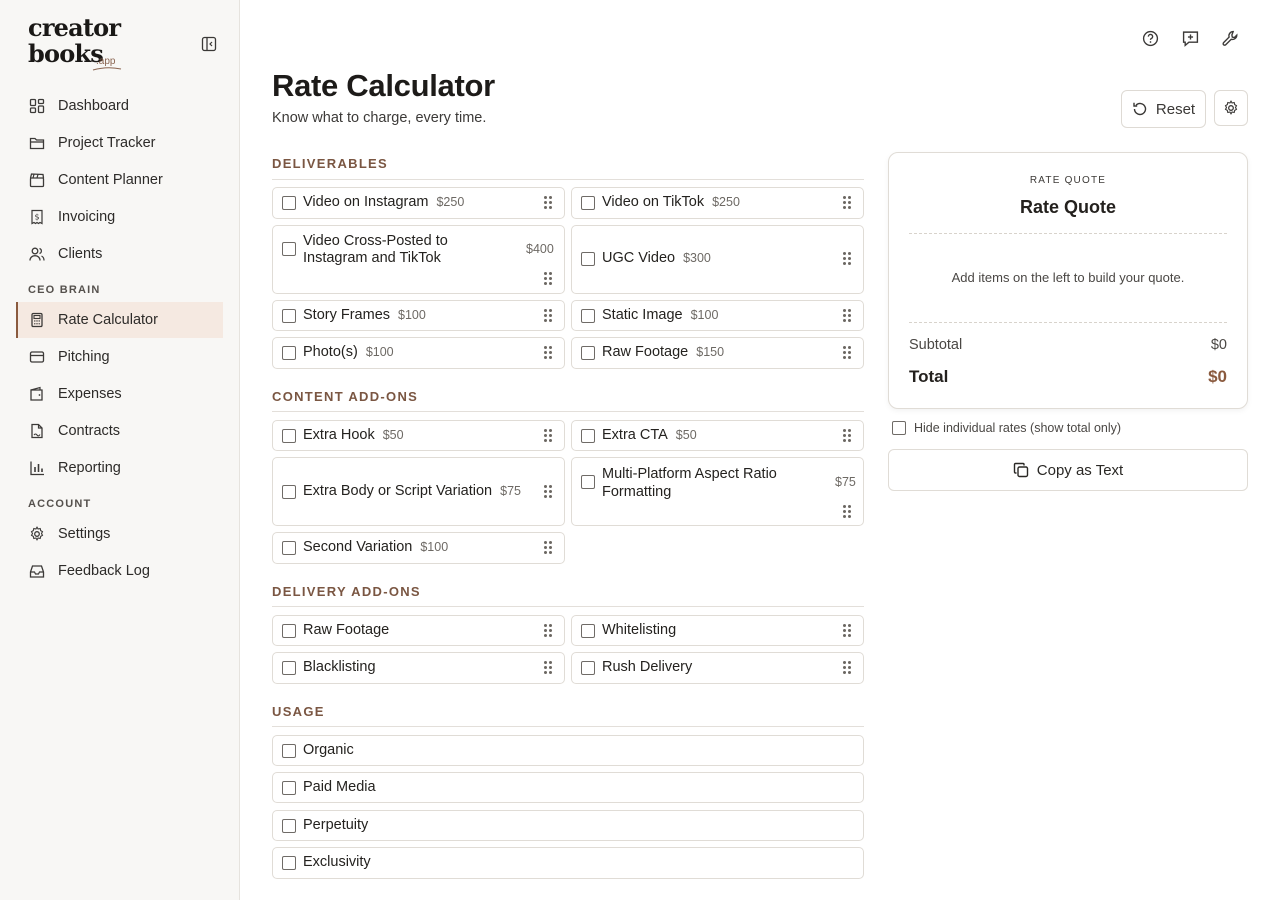  Describe the element at coordinates (568, 787) in the screenshot. I see `usage-item: Paid Media` at that location.